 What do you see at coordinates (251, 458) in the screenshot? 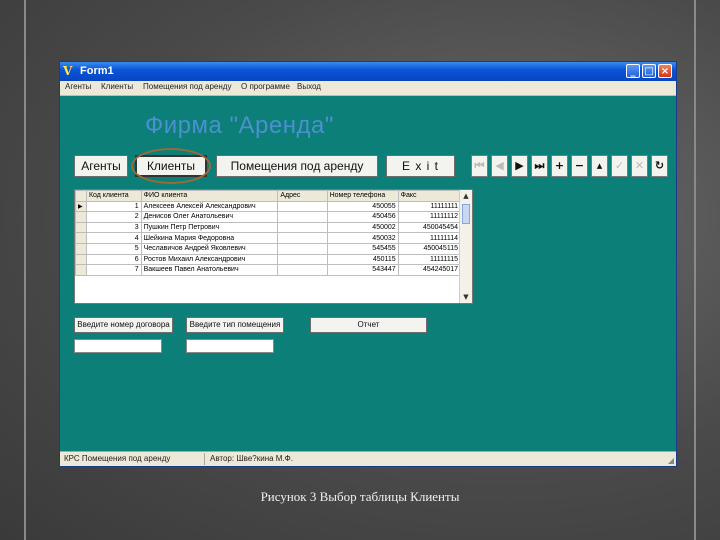
I see `status-author: Автор: Шве?кина М.Ф.` at bounding box center [251, 458].